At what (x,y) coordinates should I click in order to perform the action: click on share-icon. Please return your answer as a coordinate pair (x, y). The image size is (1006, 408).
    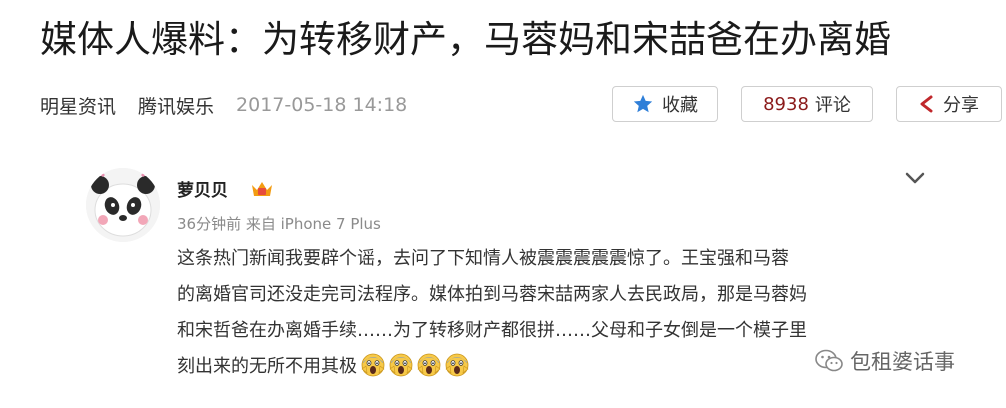
    Looking at the image, I should click on (926, 104).